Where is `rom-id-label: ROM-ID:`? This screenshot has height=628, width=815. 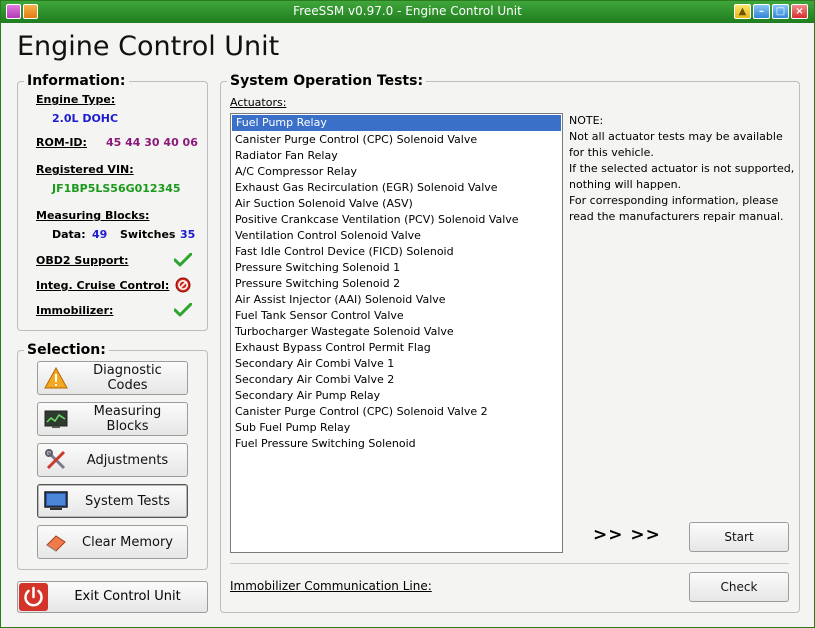
rom-id-label: ROM-ID: is located at coordinates (61, 142).